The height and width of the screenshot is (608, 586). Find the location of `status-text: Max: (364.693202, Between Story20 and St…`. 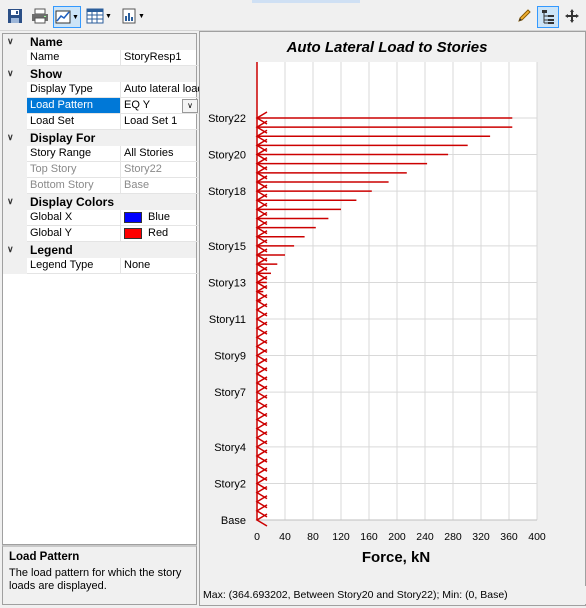

status-text: Max: (364.693202, Between Story20 and St… is located at coordinates (355, 595).